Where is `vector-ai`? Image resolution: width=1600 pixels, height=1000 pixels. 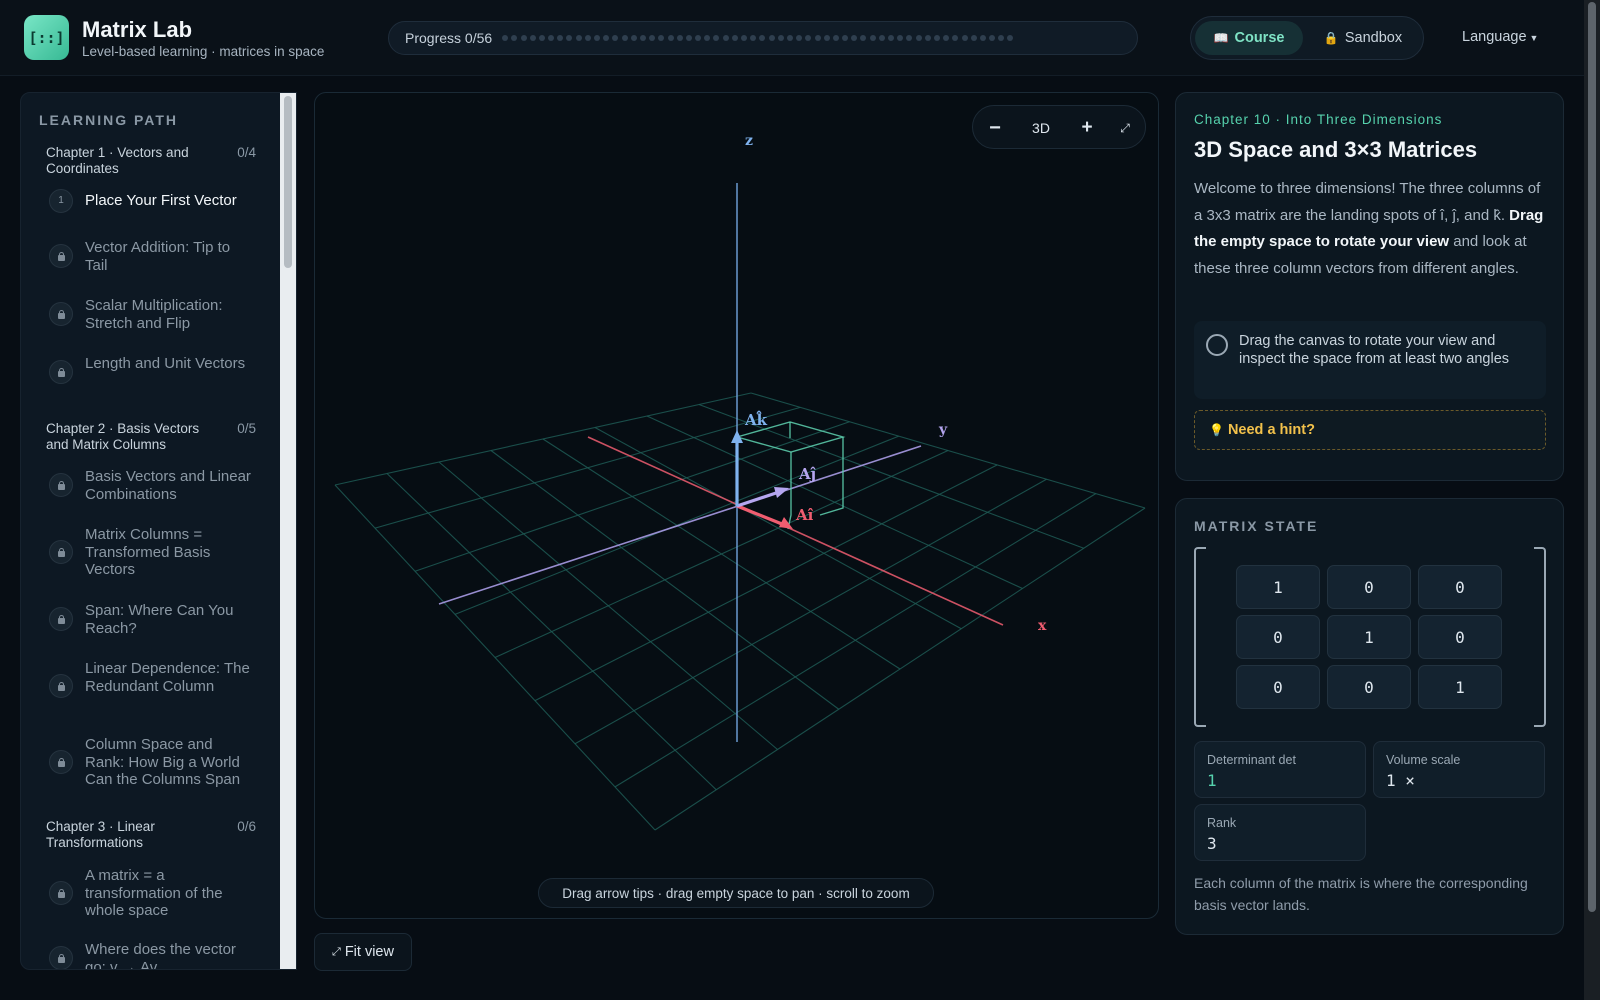
vector-ai is located at coordinates (762, 516).